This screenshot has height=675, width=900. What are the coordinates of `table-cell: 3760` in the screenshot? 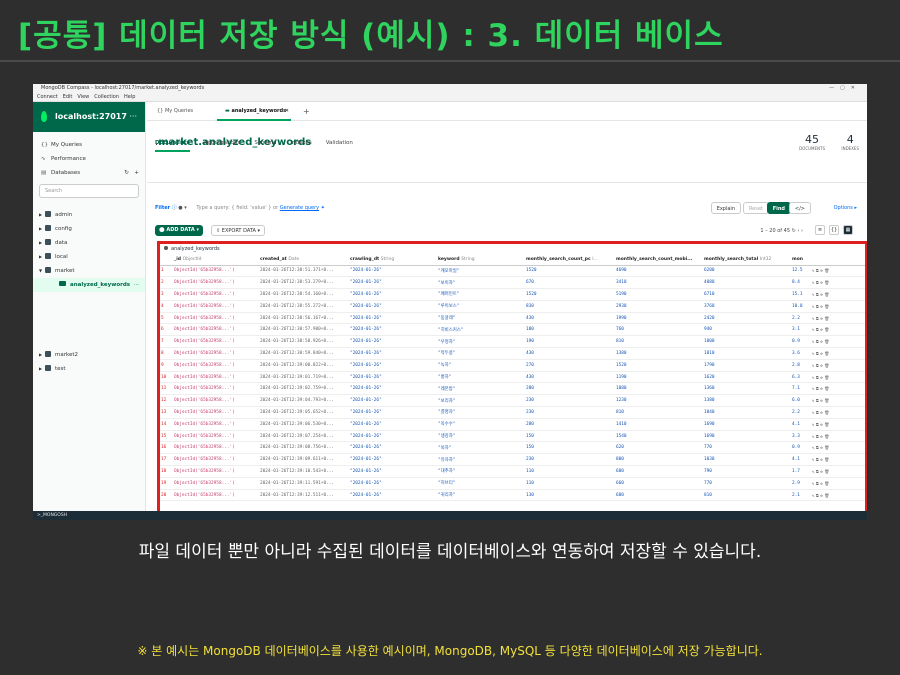 It's located at (746, 306).